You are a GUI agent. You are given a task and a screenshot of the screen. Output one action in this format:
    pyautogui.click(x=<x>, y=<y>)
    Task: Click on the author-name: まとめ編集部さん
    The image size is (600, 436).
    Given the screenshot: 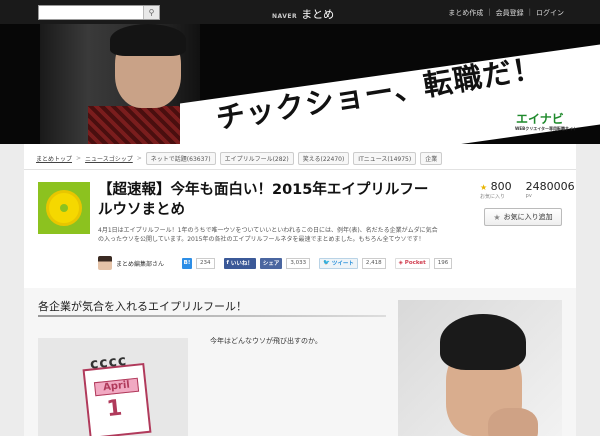 What is the action you would take?
    pyautogui.click(x=140, y=263)
    